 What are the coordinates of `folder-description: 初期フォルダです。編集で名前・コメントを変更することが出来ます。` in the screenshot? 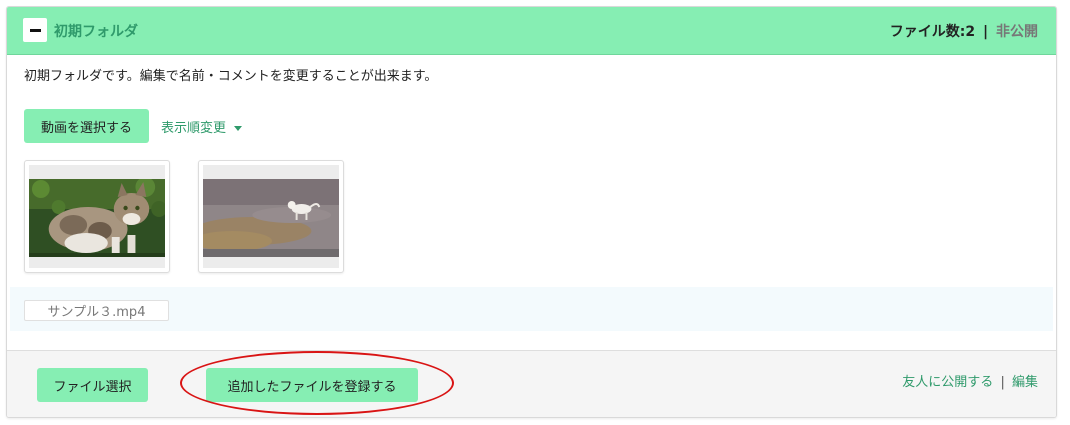 It's located at (231, 76).